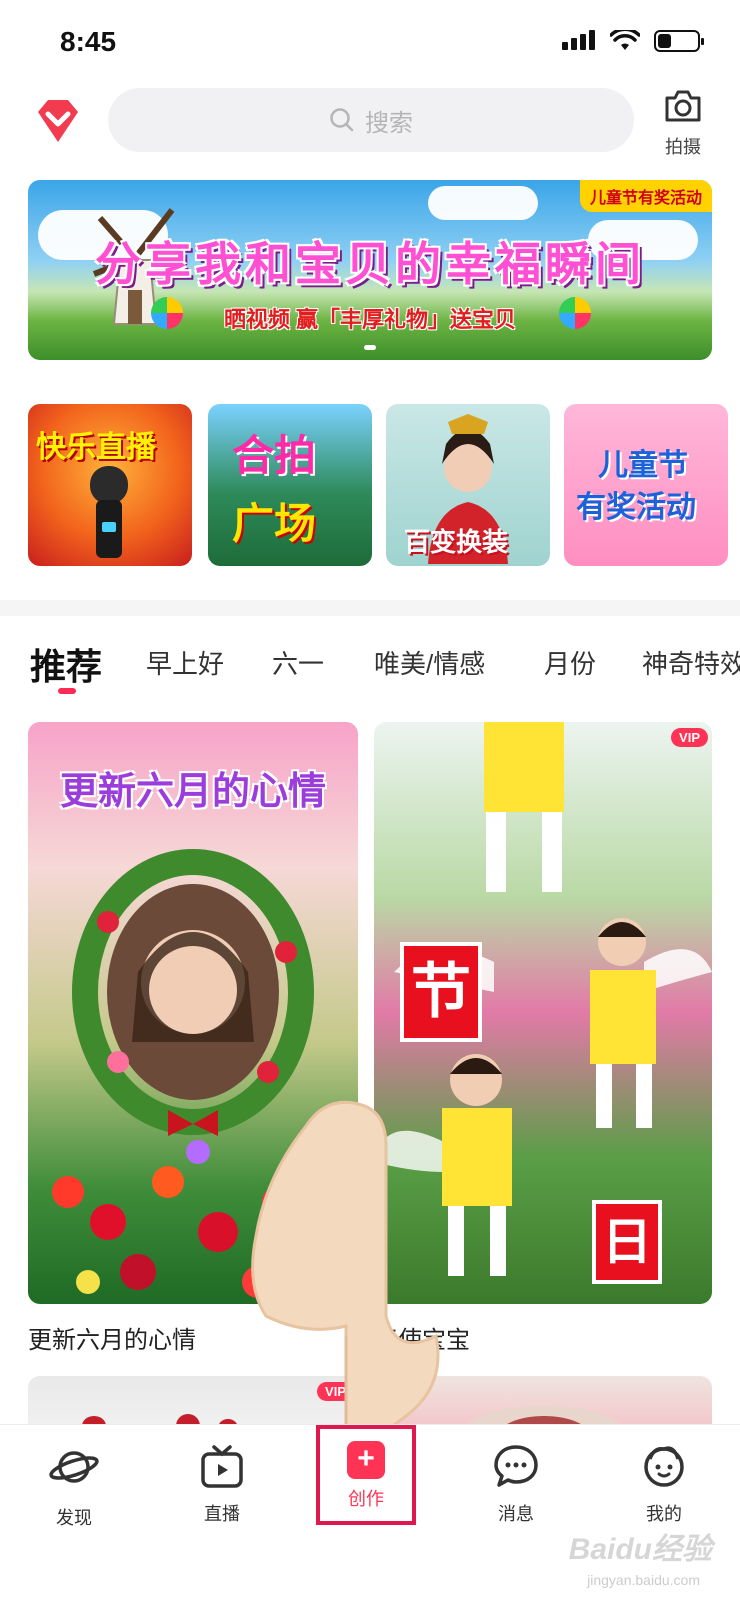  What do you see at coordinates (691, 662) in the screenshot?
I see `tab-magic-effects: 神奇特效` at bounding box center [691, 662].